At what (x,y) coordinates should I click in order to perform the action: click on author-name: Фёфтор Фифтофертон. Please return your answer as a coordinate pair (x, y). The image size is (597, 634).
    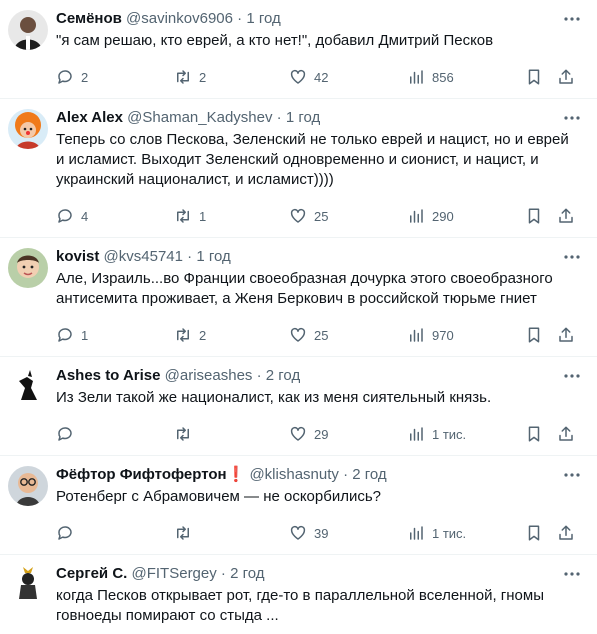
    Looking at the image, I should click on (141, 474).